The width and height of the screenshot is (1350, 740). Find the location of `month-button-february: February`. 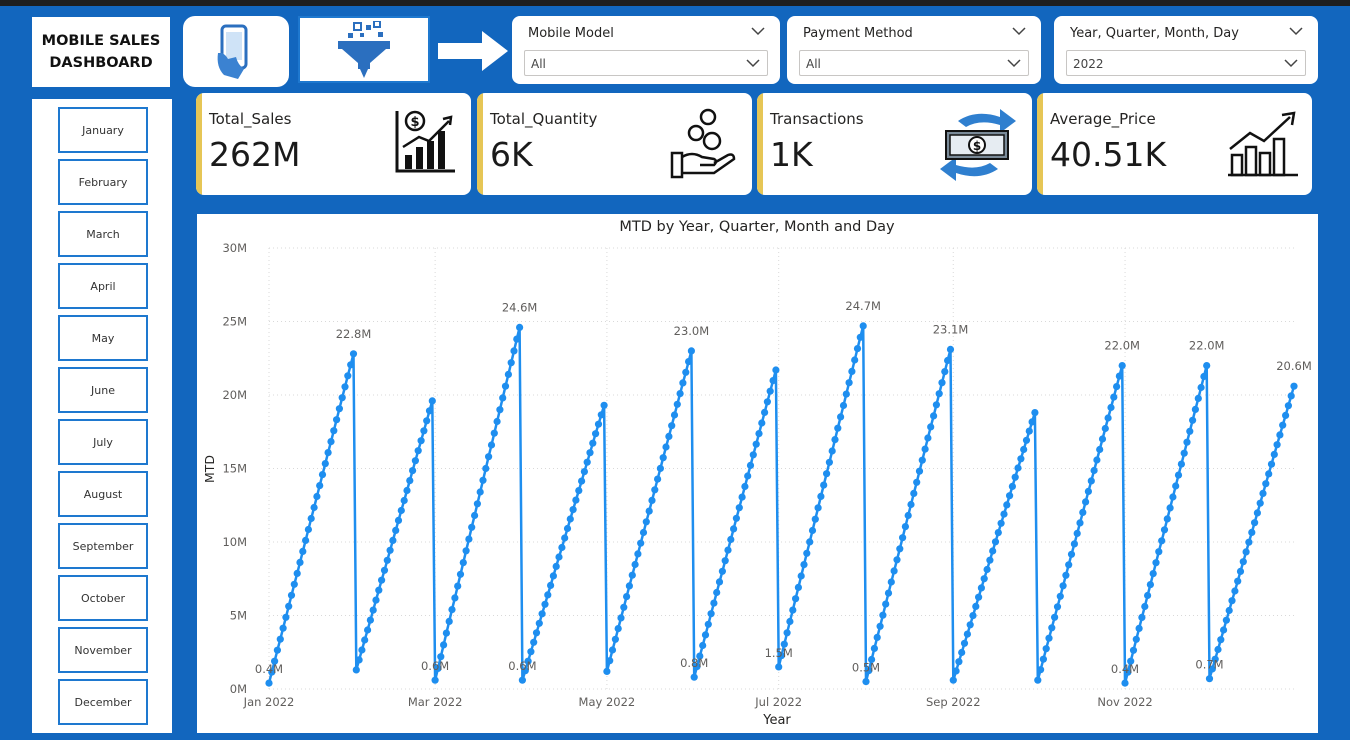

month-button-february: February is located at coordinates (103, 182).